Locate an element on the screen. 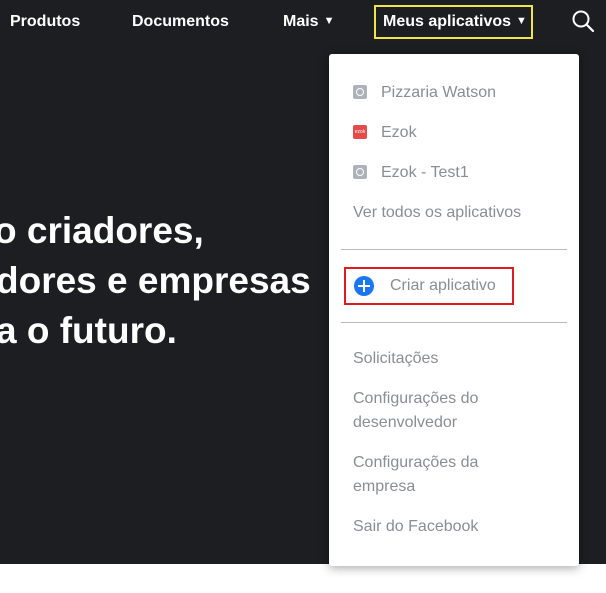 This screenshot has width=606, height=593. app-item-ezok: ezok Ezok is located at coordinates (385, 133).